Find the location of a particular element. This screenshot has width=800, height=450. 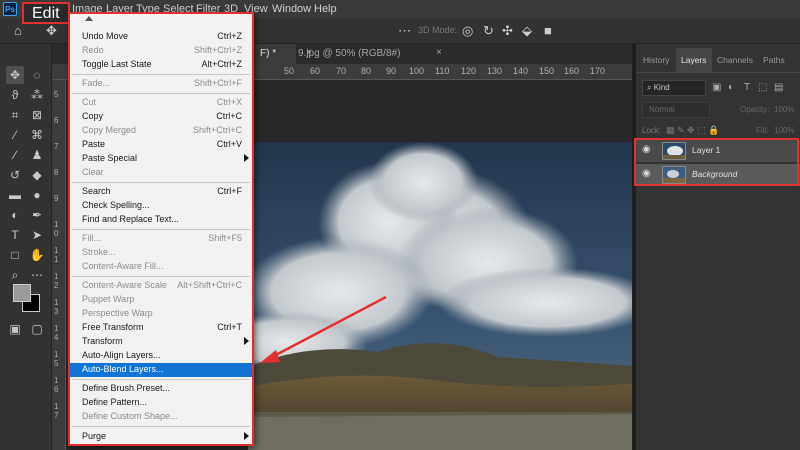

menu-window: Window is located at coordinates (291, 9).